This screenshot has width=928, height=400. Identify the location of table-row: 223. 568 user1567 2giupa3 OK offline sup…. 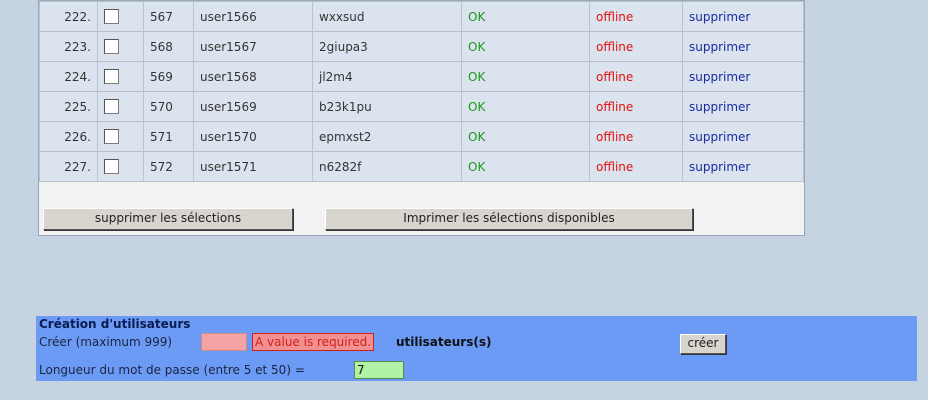
(421, 46).